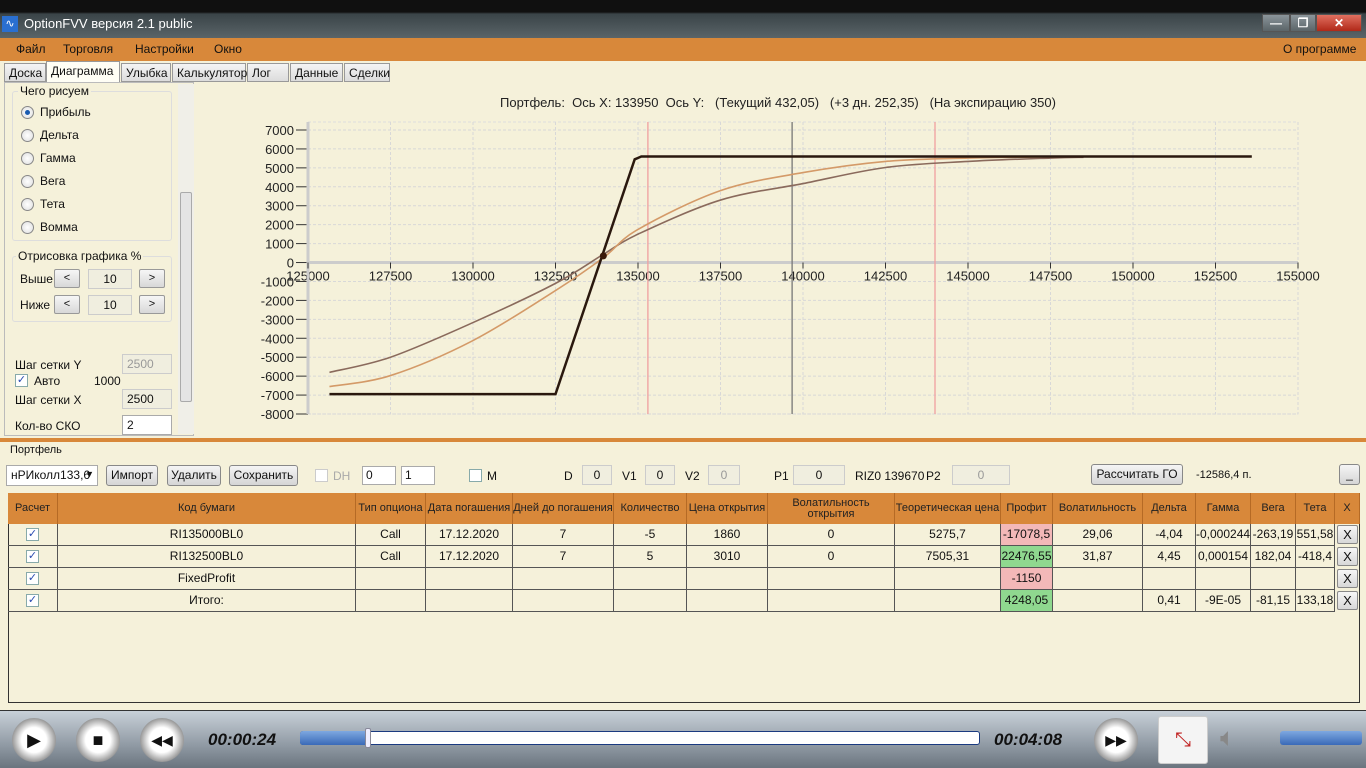 The image size is (1366, 768). What do you see at coordinates (1349, 474) in the screenshot?
I see `collapse-button: _` at bounding box center [1349, 474].